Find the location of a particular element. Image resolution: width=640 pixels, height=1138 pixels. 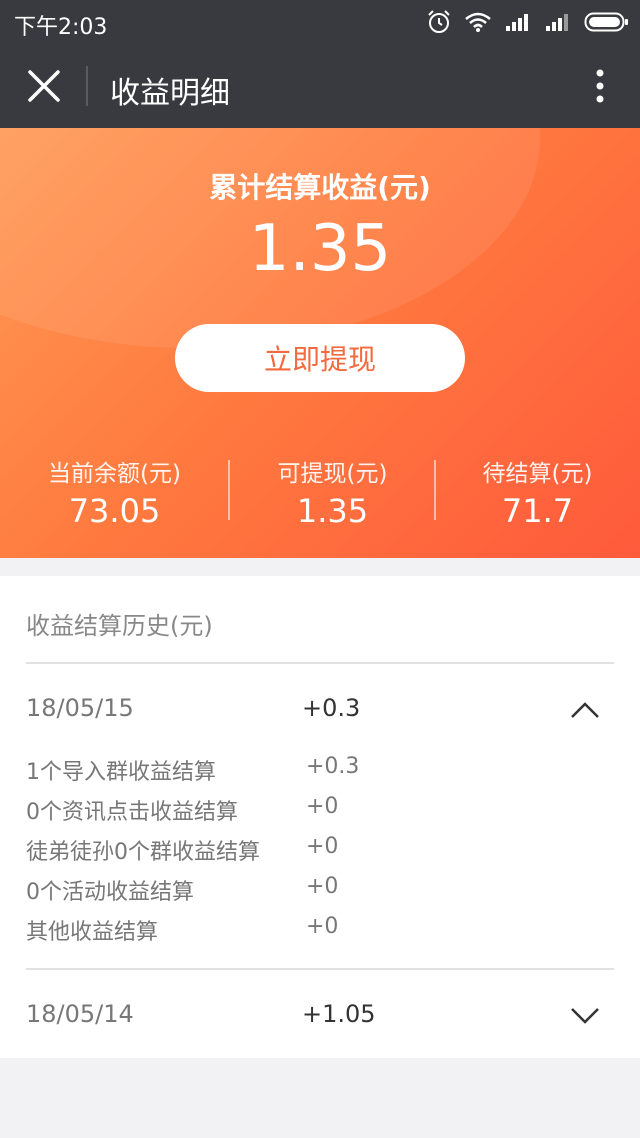

chevron-up-icon is located at coordinates (585, 710).